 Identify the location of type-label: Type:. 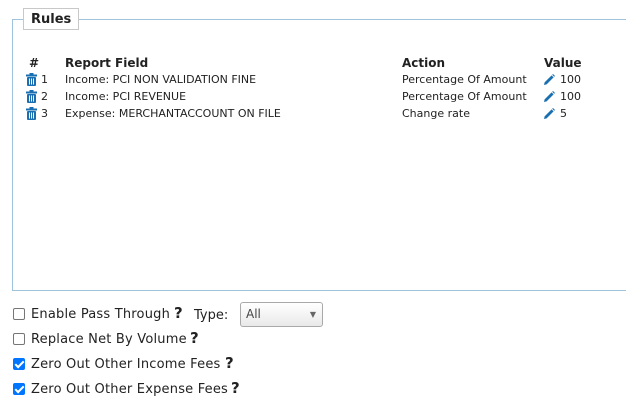
(211, 315).